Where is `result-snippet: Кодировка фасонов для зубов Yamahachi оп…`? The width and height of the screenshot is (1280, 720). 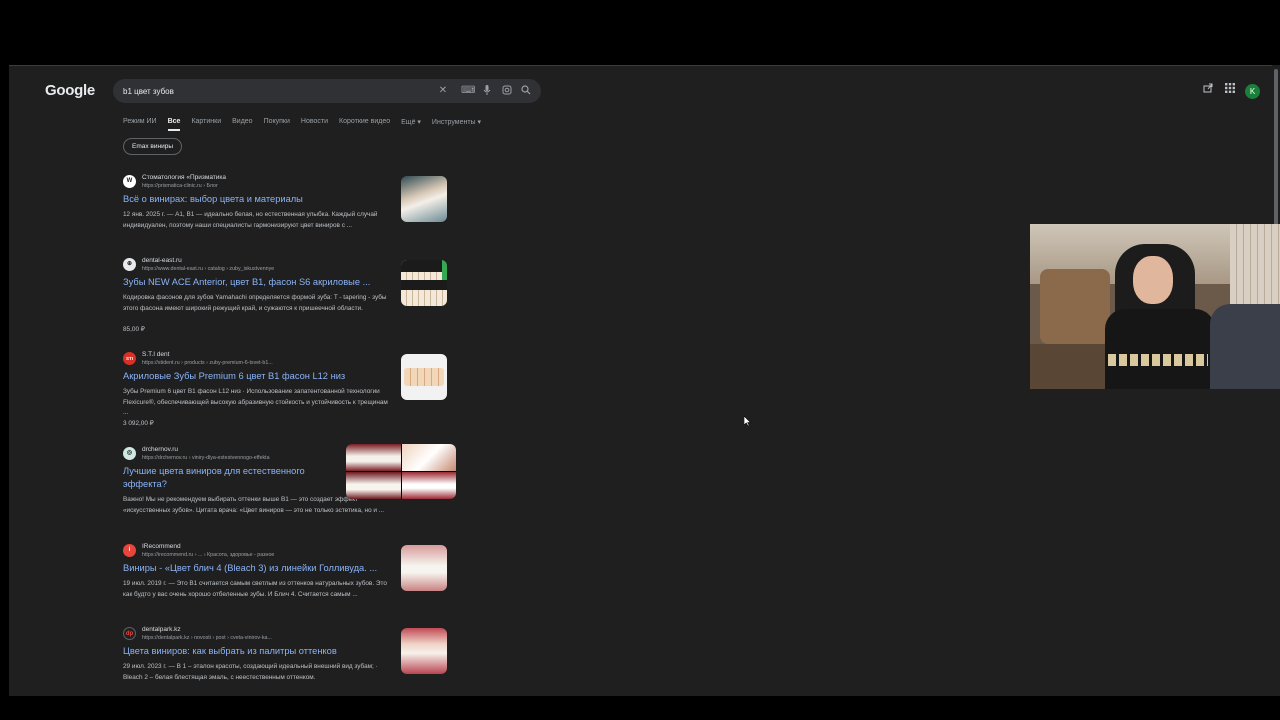
result-snippet: Кодировка фасонов для зубов Yamahachi оп… is located at coordinates (255, 303).